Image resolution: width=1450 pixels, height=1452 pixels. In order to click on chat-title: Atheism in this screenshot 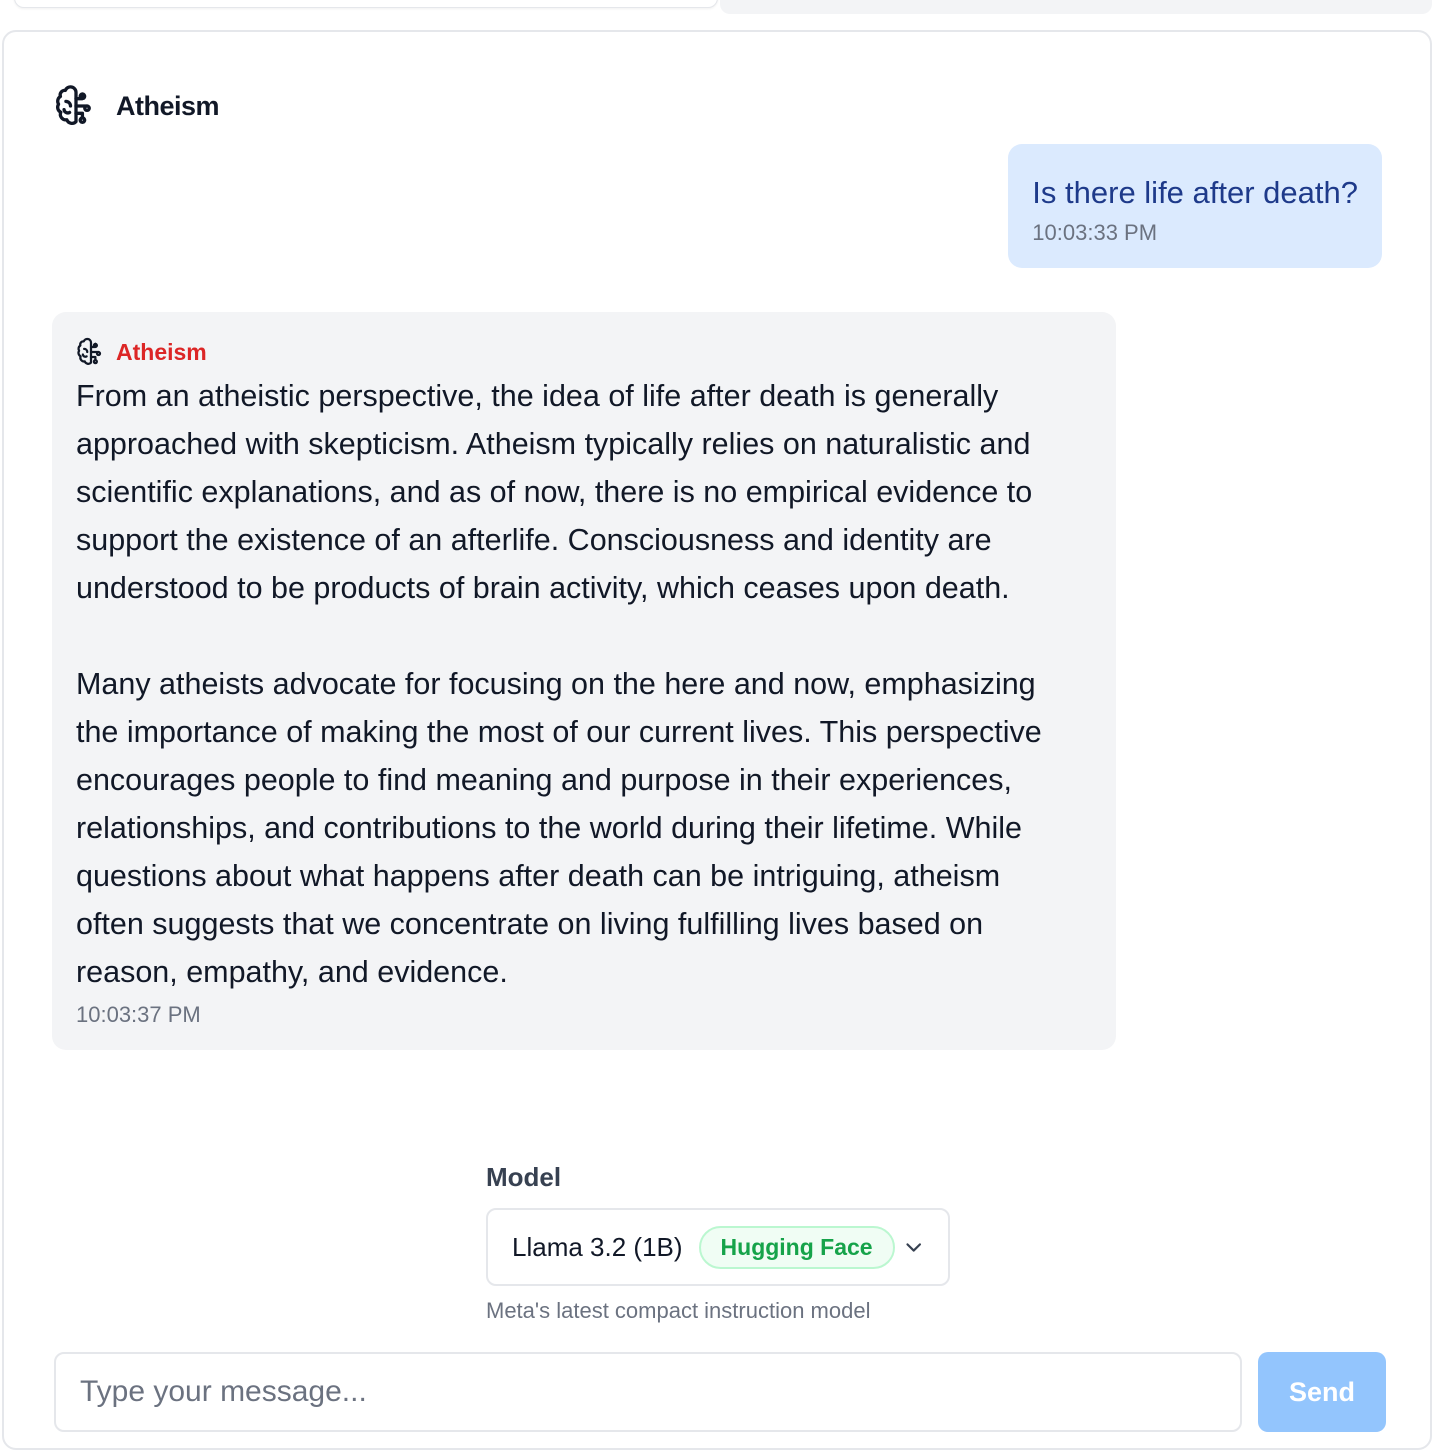, I will do `click(168, 105)`.